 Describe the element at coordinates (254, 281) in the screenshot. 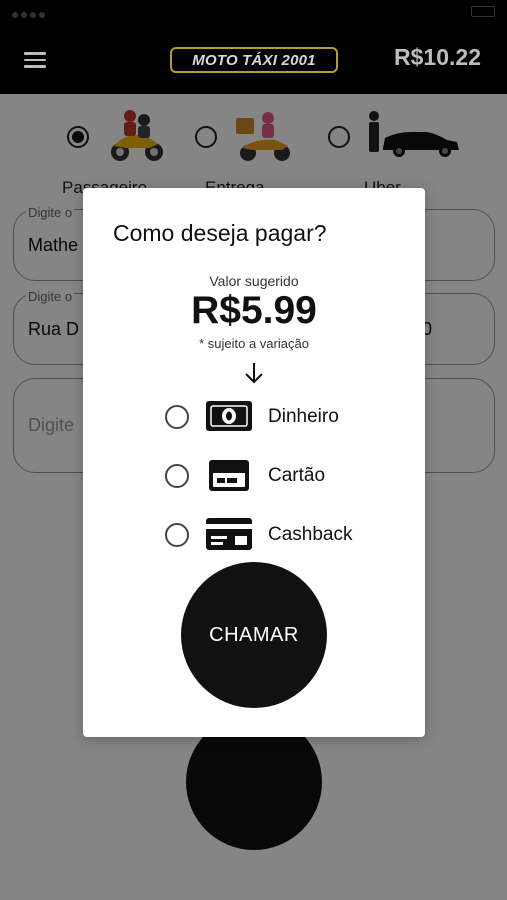

I see `suggested-price-label: Valor sugerido` at that location.